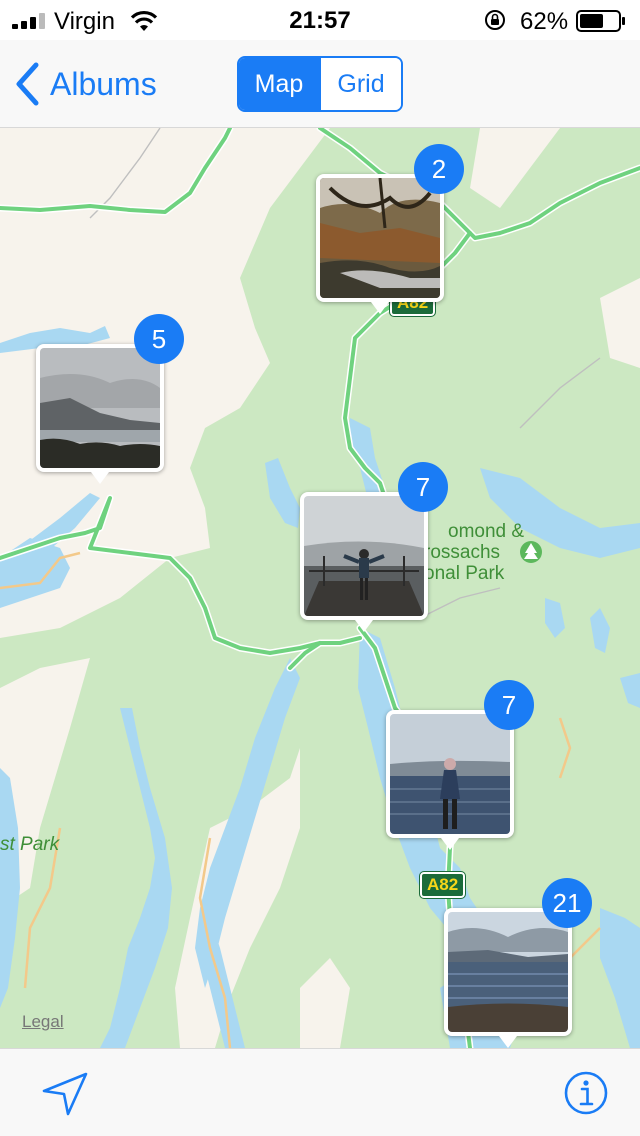 The image size is (640, 1136). I want to click on segment-map: Map, so click(279, 84).